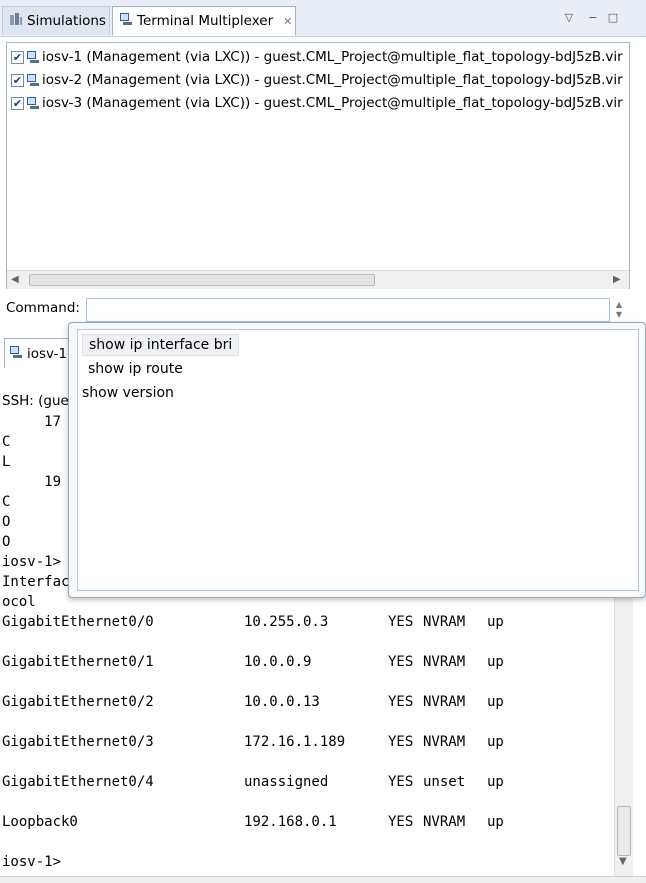 This screenshot has height=883, width=646. I want to click on interface-method: unset, so click(444, 782).